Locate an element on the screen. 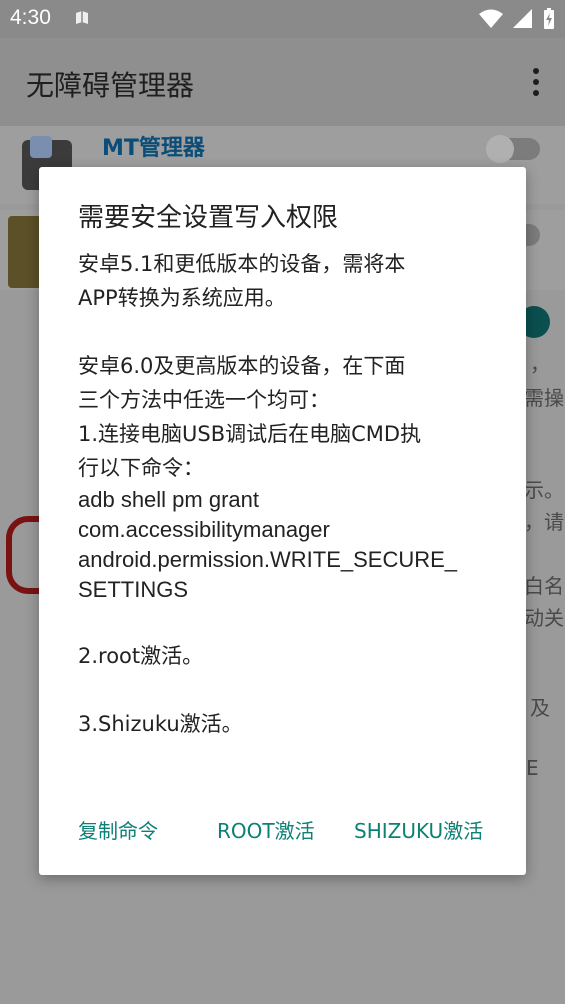 The height and width of the screenshot is (1004, 565). command-line: adb shell pm grant is located at coordinates (168, 499).